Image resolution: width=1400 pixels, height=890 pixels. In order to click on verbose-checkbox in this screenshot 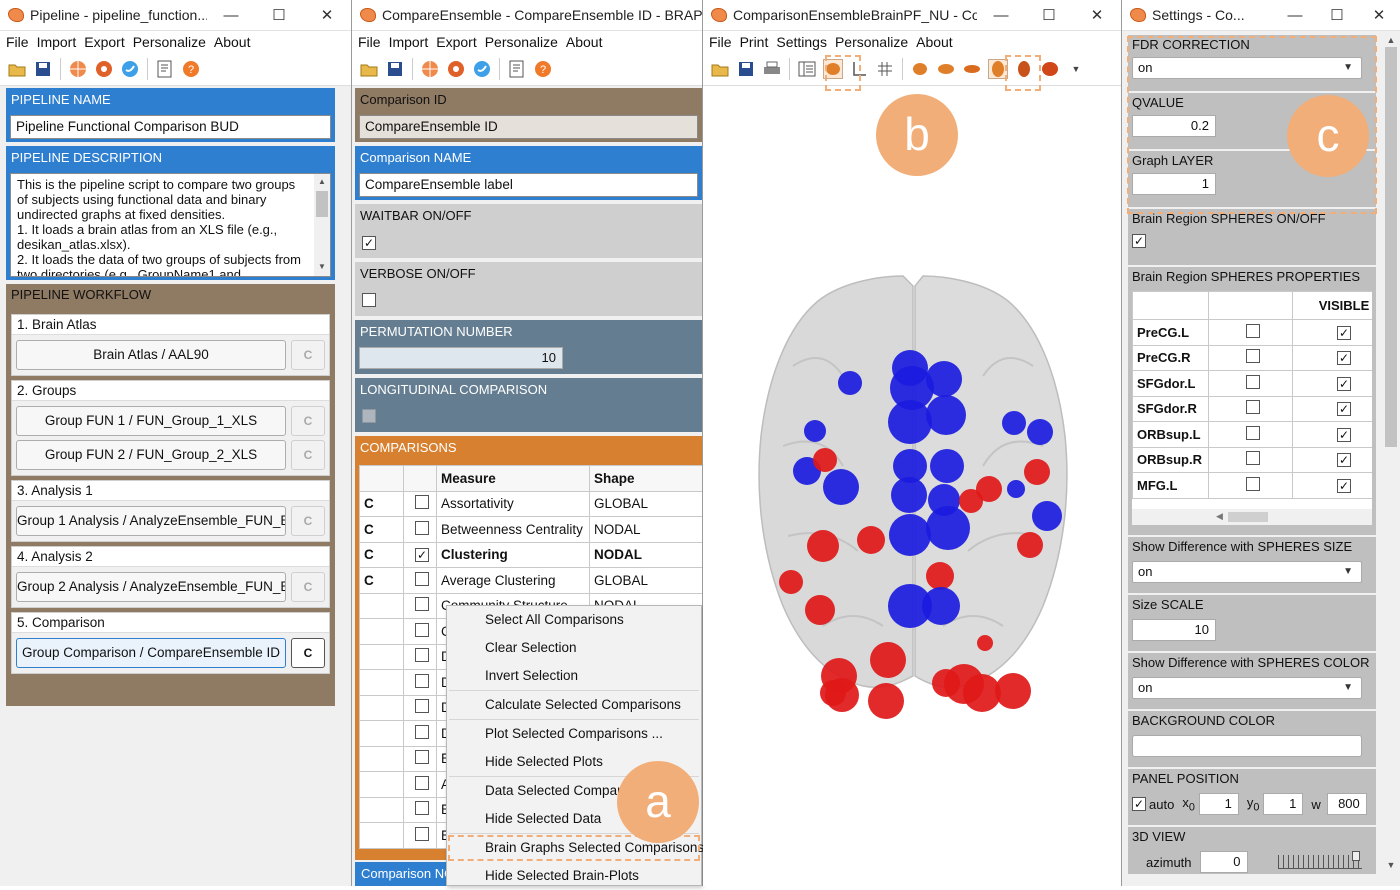, I will do `click(369, 300)`.